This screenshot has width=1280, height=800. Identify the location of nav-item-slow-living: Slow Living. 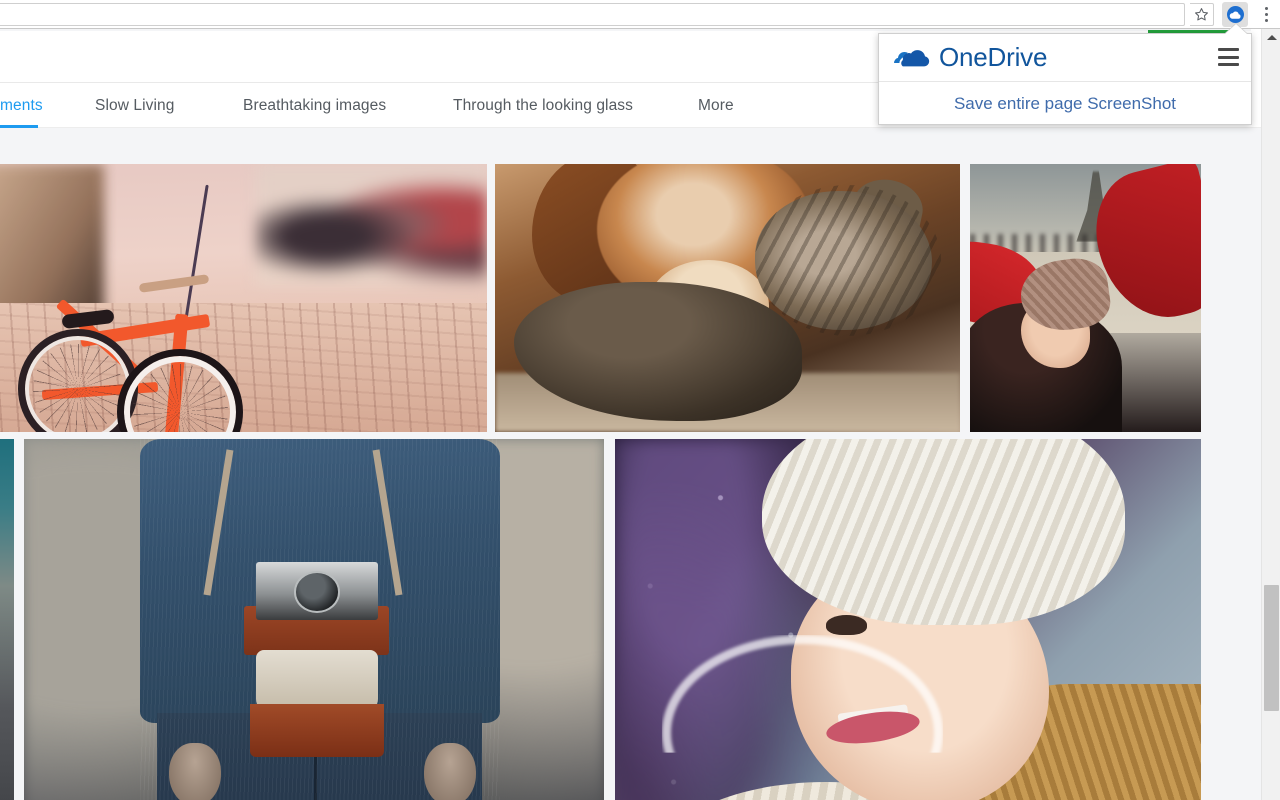
(135, 105).